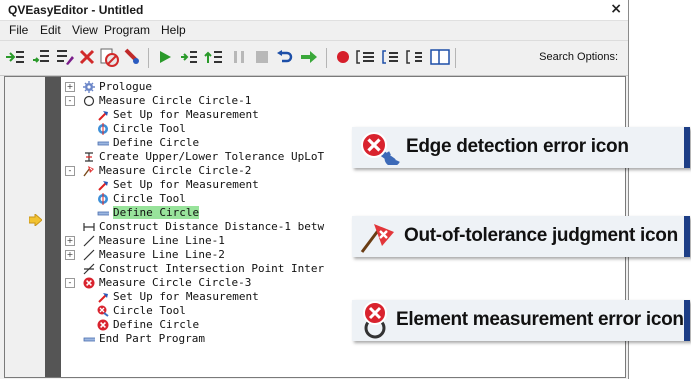 The width and height of the screenshot is (691, 379). What do you see at coordinates (262, 57) in the screenshot?
I see `stop-icon` at bounding box center [262, 57].